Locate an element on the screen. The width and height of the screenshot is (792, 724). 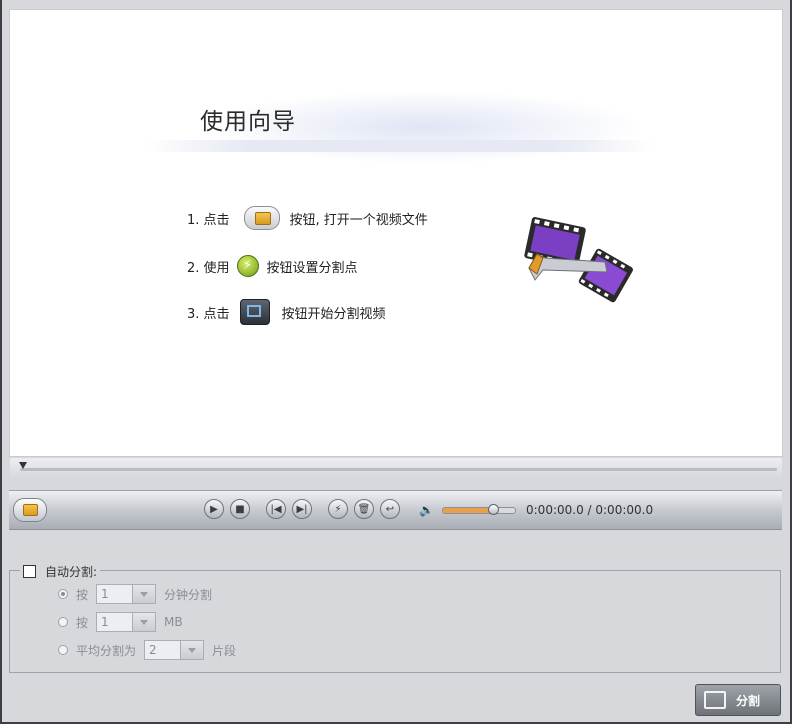
guide-step-2: 2. 使用 ⚡ 按钮设置分割点 is located at coordinates (272, 266).